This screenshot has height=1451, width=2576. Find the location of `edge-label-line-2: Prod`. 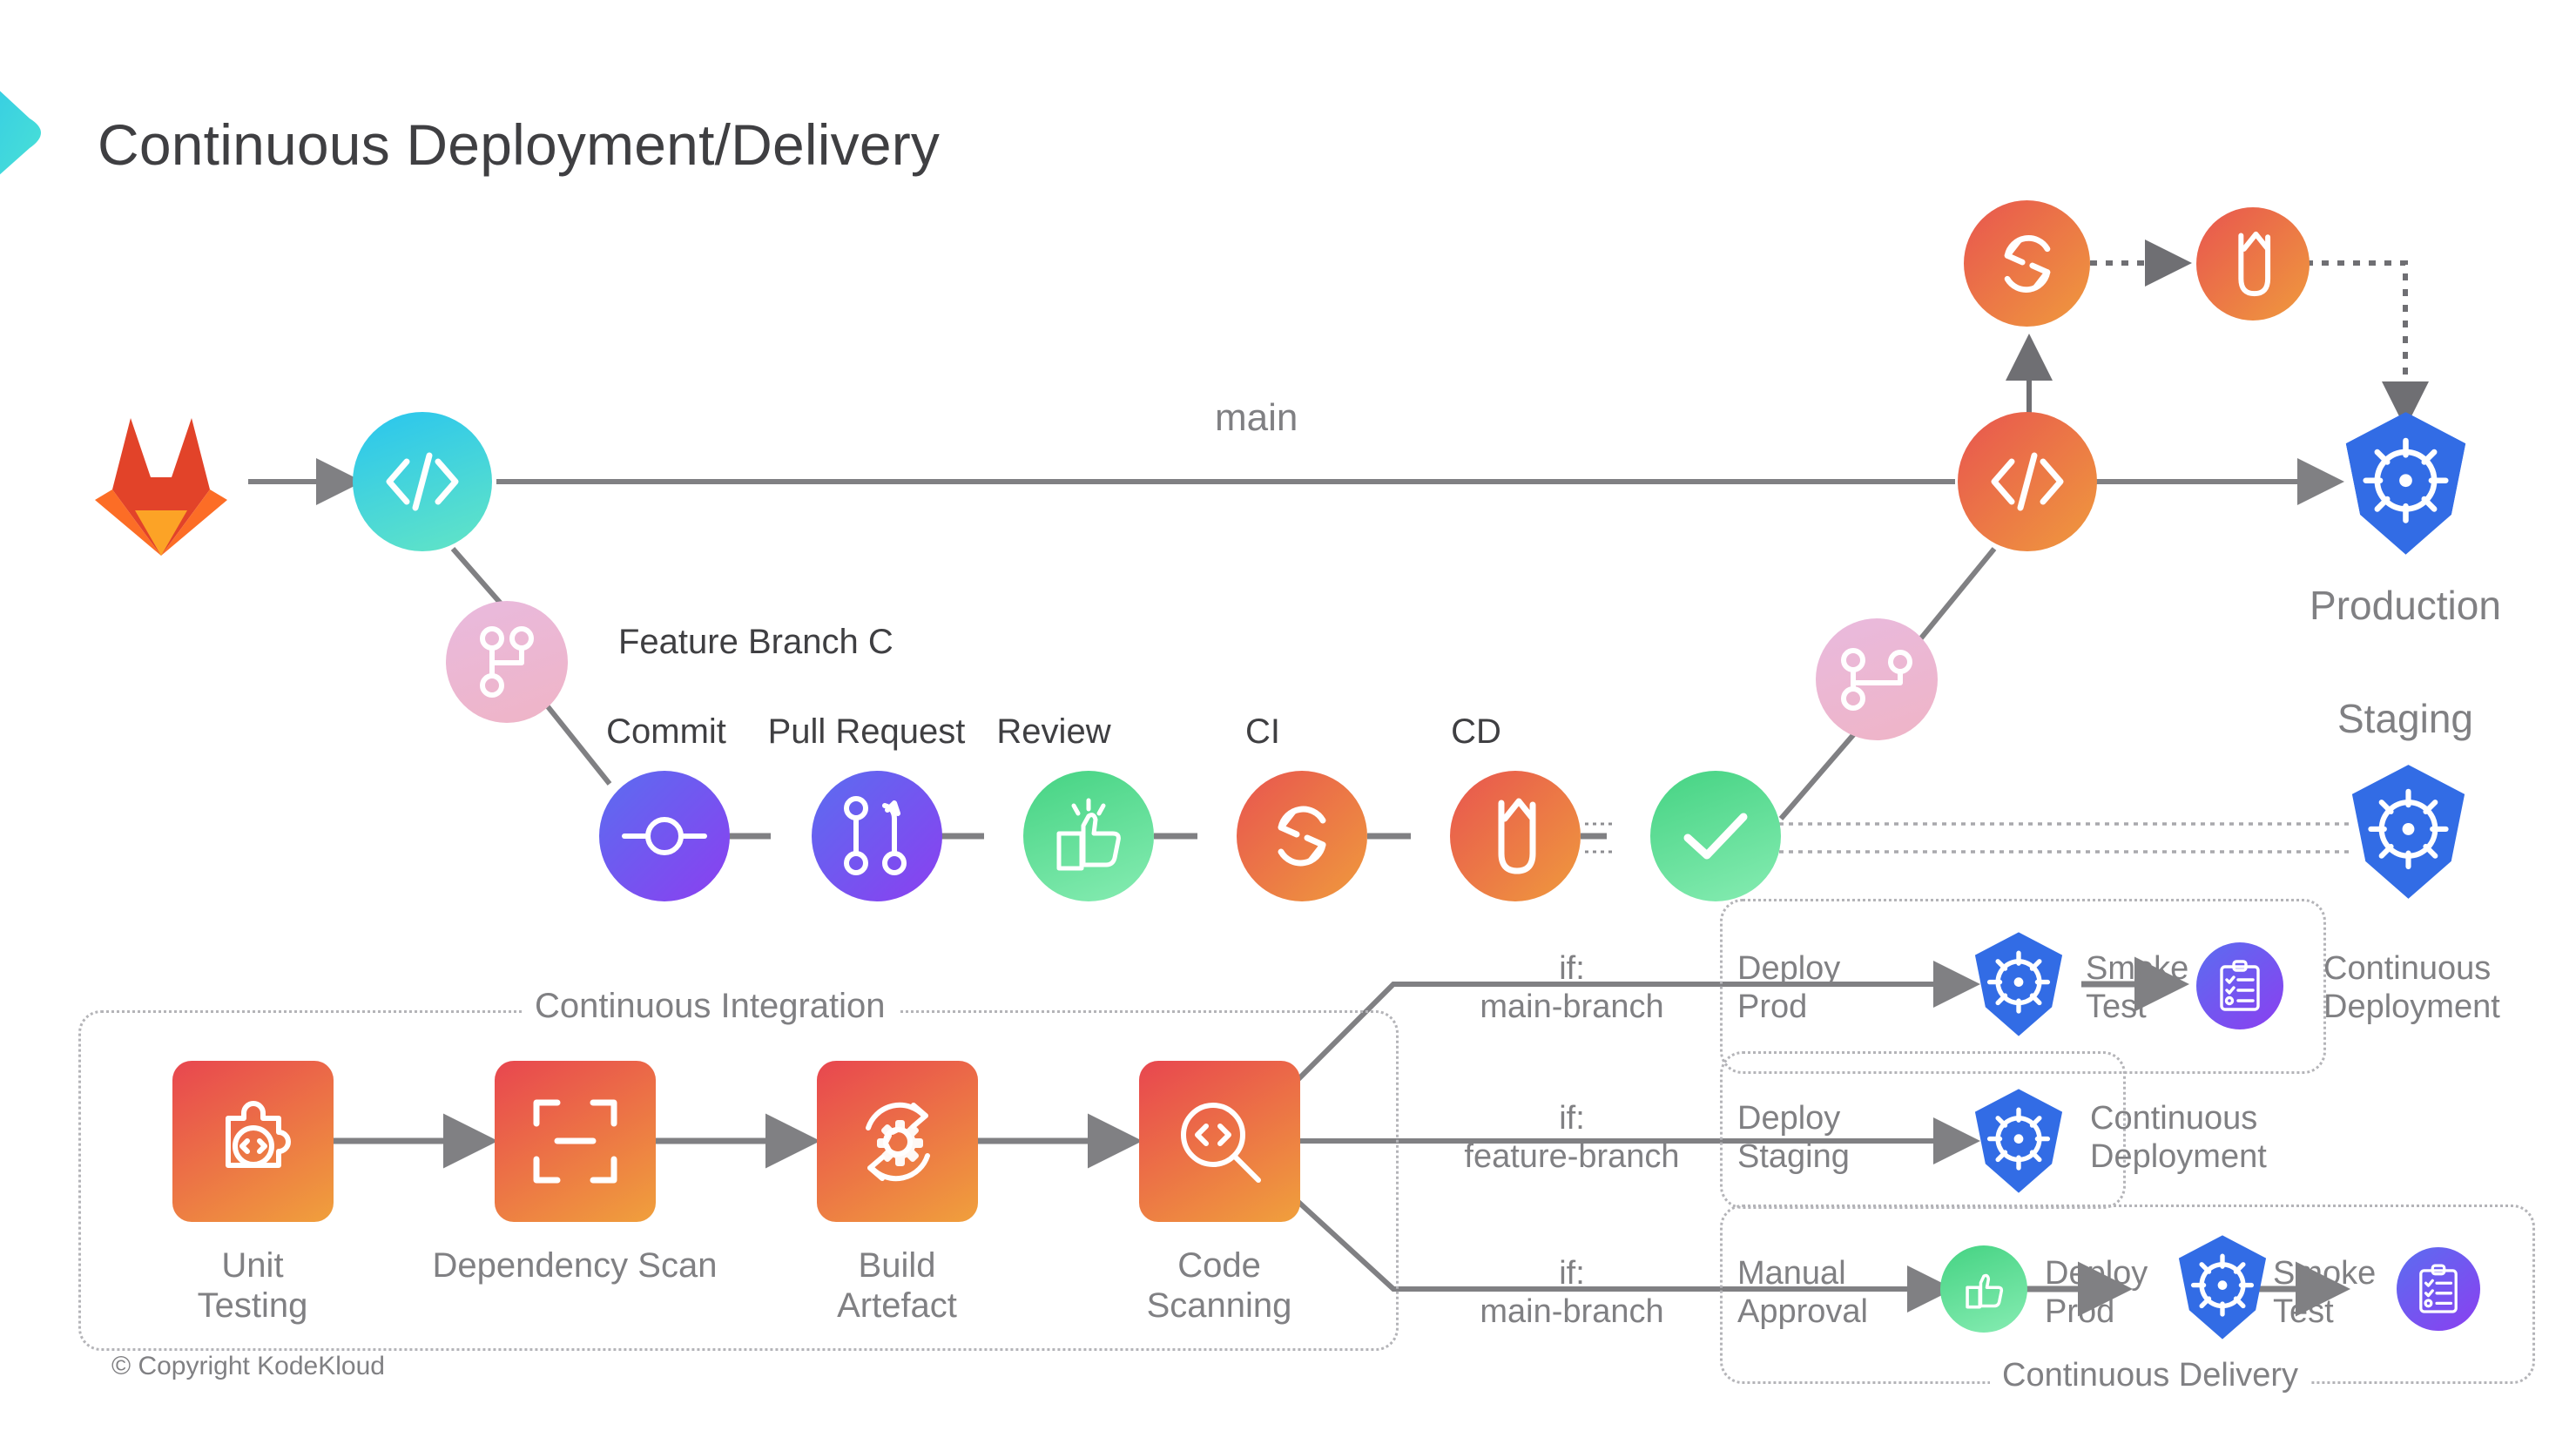

edge-label-line-2: Prod is located at coordinates (1772, 1008).